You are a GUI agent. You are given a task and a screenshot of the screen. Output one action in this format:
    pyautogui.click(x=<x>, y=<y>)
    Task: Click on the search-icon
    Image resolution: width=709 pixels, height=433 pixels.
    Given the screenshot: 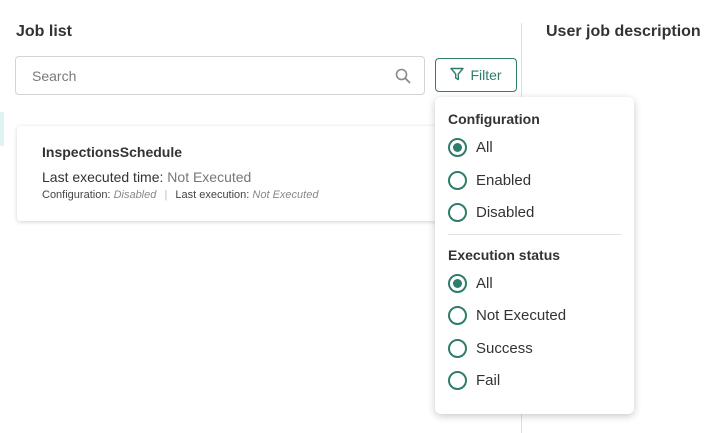 What is the action you would take?
    pyautogui.click(x=403, y=76)
    